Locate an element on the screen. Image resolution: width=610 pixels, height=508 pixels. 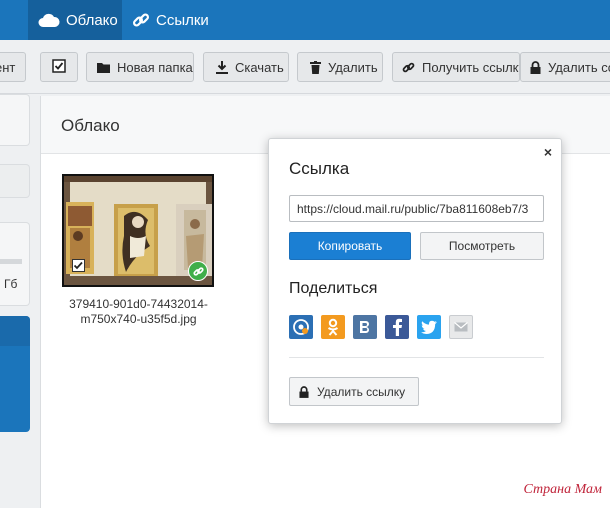
new-folder-button: Новая папка is located at coordinates (140, 67).